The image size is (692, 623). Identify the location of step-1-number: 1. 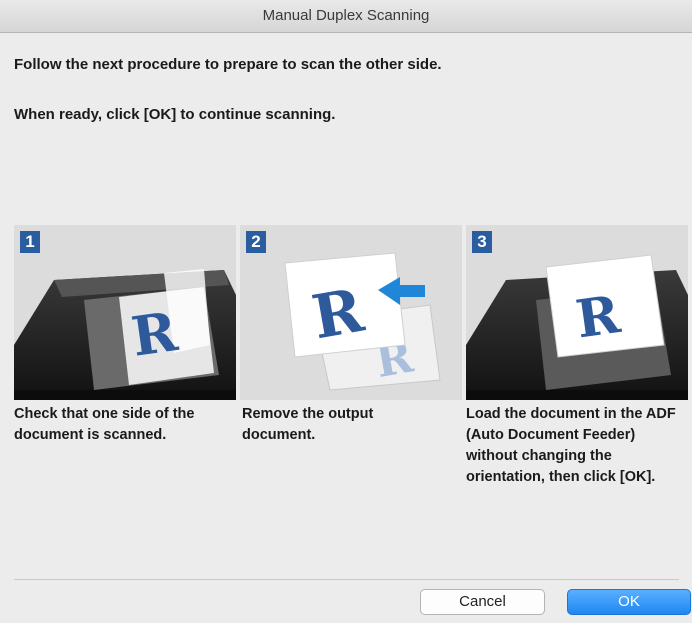
(30, 242).